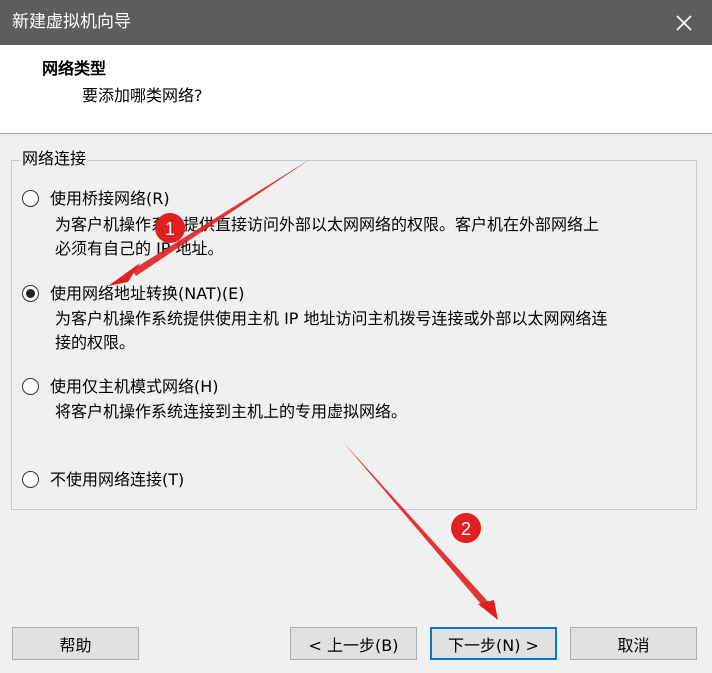 Image resolution: width=712 pixels, height=673 pixels. What do you see at coordinates (327, 224) in the screenshot?
I see `desc-line: 为客户机操作系统提供直接访问外部以太网网络的权限。客户机在外部网络上` at bounding box center [327, 224].